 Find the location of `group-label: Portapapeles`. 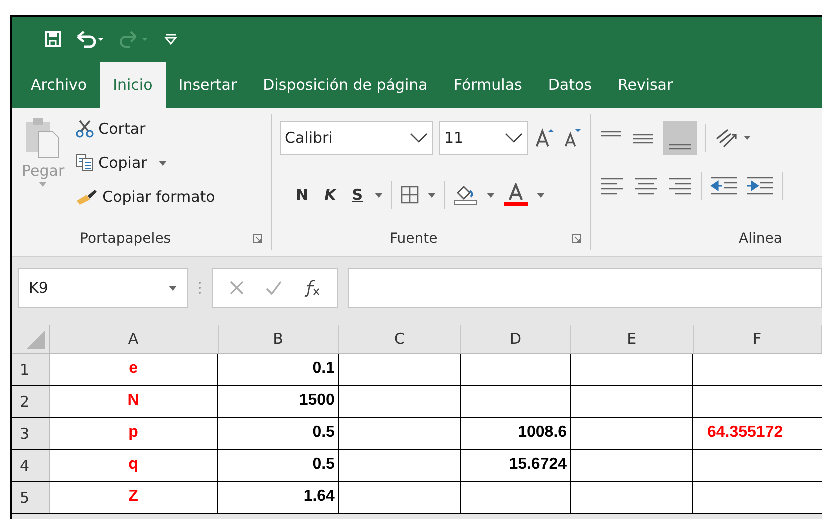

group-label: Portapapeles is located at coordinates (126, 239).